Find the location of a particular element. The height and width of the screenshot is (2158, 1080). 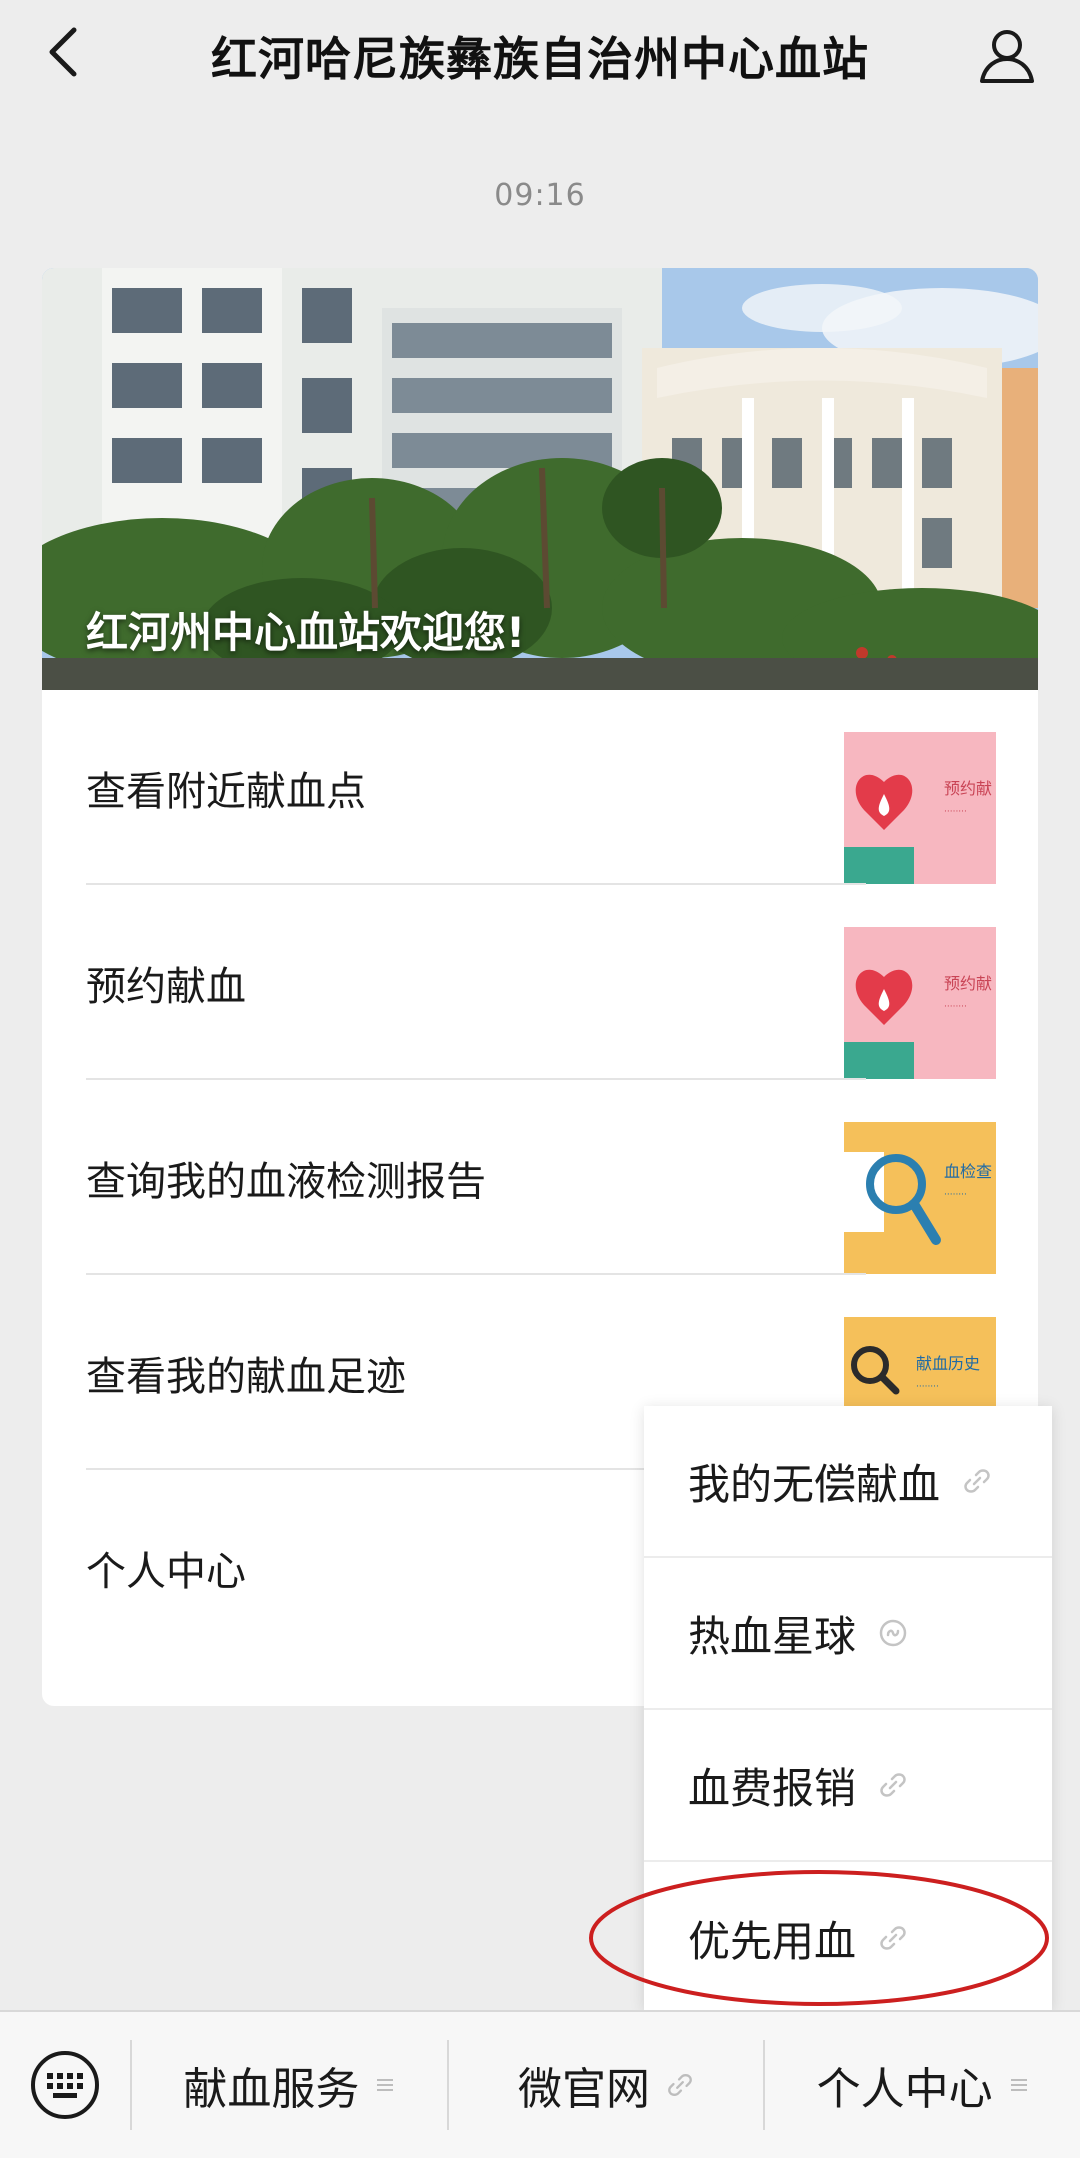

list-item-blood-test-report: 查询我的血液检测报告 血检查 ········ is located at coordinates (540, 1177).